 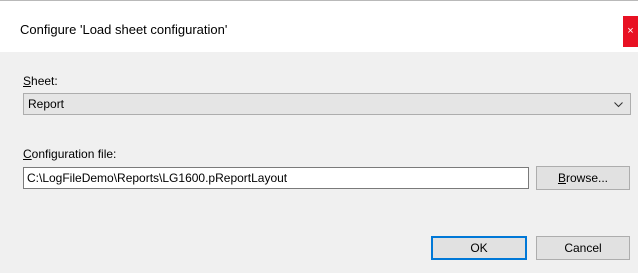 What do you see at coordinates (618, 105) in the screenshot?
I see `chevron-down-icon` at bounding box center [618, 105].